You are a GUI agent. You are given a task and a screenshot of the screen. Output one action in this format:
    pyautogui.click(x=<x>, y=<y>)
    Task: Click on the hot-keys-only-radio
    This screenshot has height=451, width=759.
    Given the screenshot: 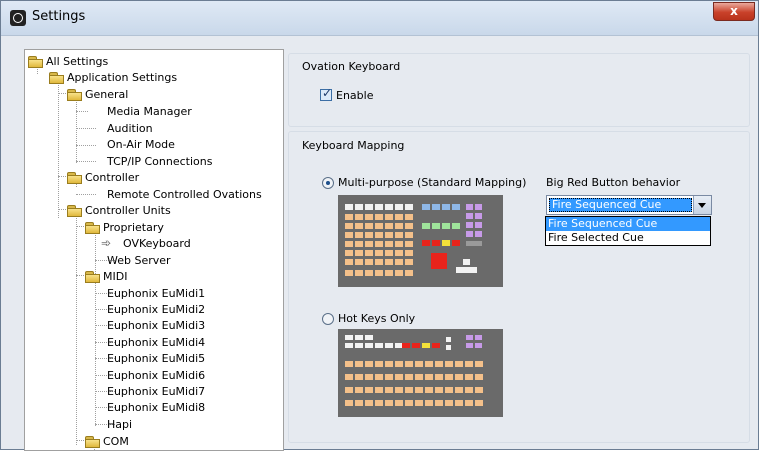 What is the action you would take?
    pyautogui.click(x=328, y=319)
    